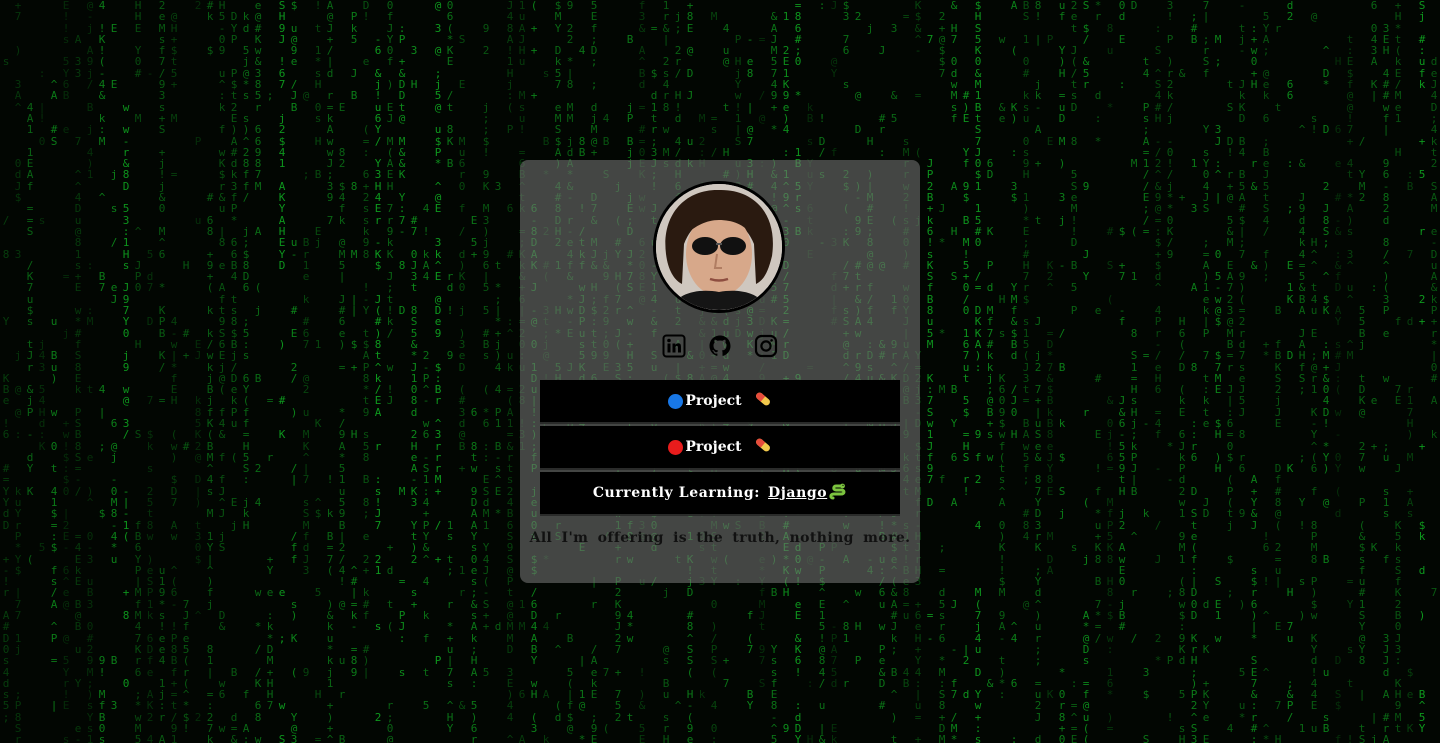 The image size is (1440, 743). I want to click on rain-column: * r d : * e # E ! f * u + K 8 B 7 * = /, so click(1098, 322).